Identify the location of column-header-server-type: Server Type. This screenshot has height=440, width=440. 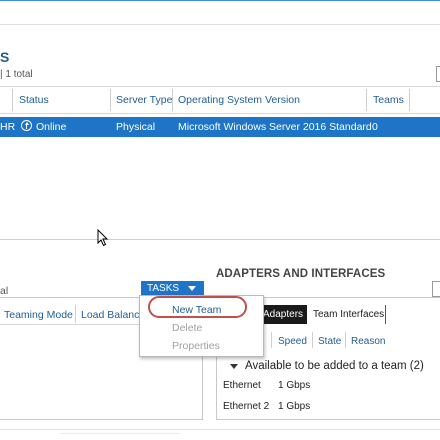
(144, 100).